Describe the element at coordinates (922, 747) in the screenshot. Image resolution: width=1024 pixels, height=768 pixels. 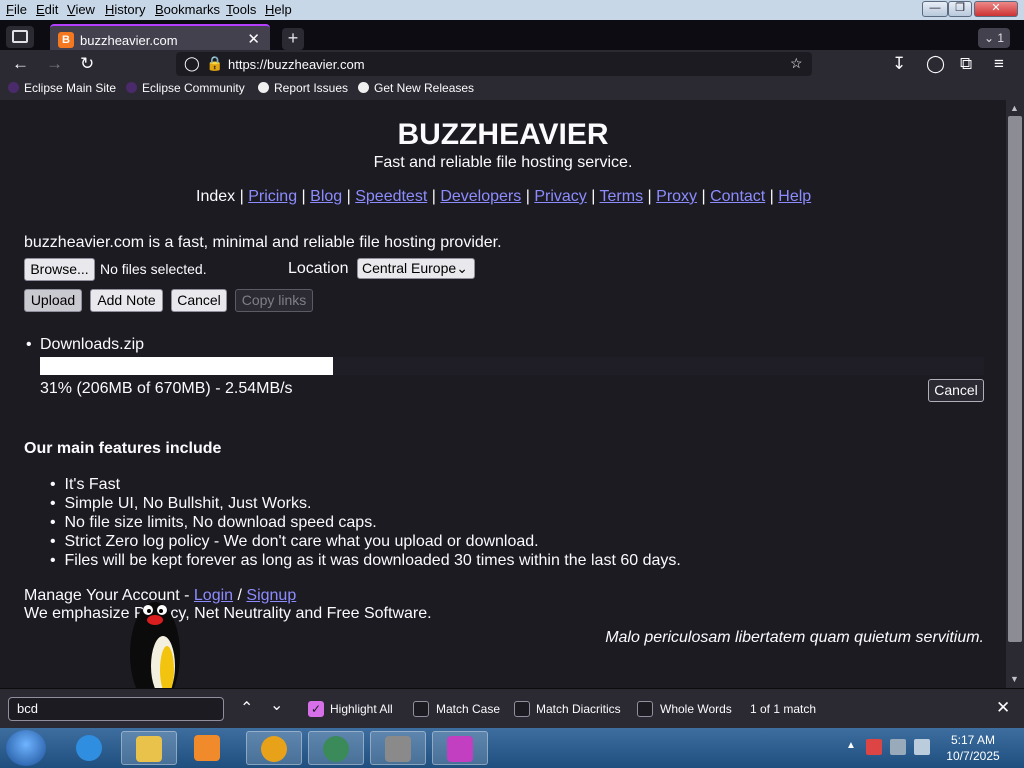
I see `volume-muted-icon` at that location.